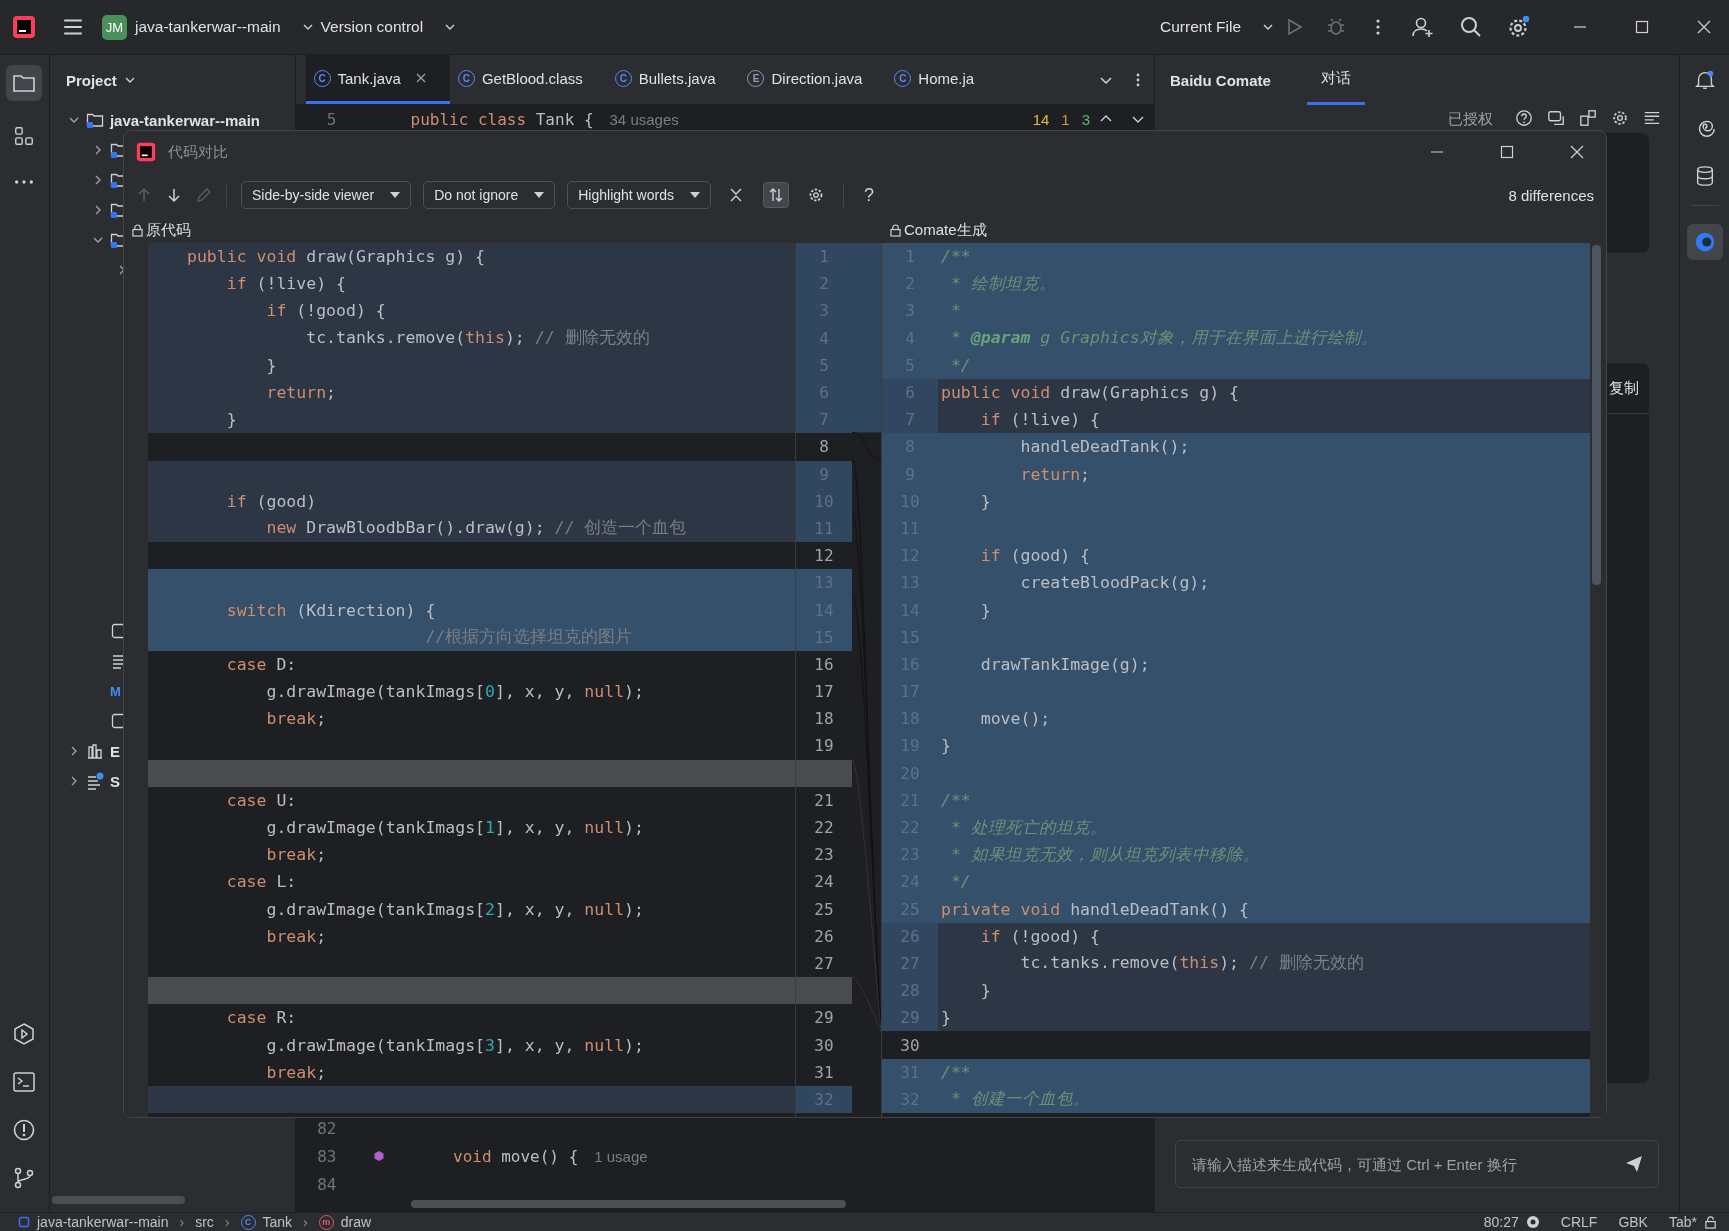 The image size is (1729, 1231). Describe the element at coordinates (1054, 474) in the screenshot. I see `code-line: return;` at that location.